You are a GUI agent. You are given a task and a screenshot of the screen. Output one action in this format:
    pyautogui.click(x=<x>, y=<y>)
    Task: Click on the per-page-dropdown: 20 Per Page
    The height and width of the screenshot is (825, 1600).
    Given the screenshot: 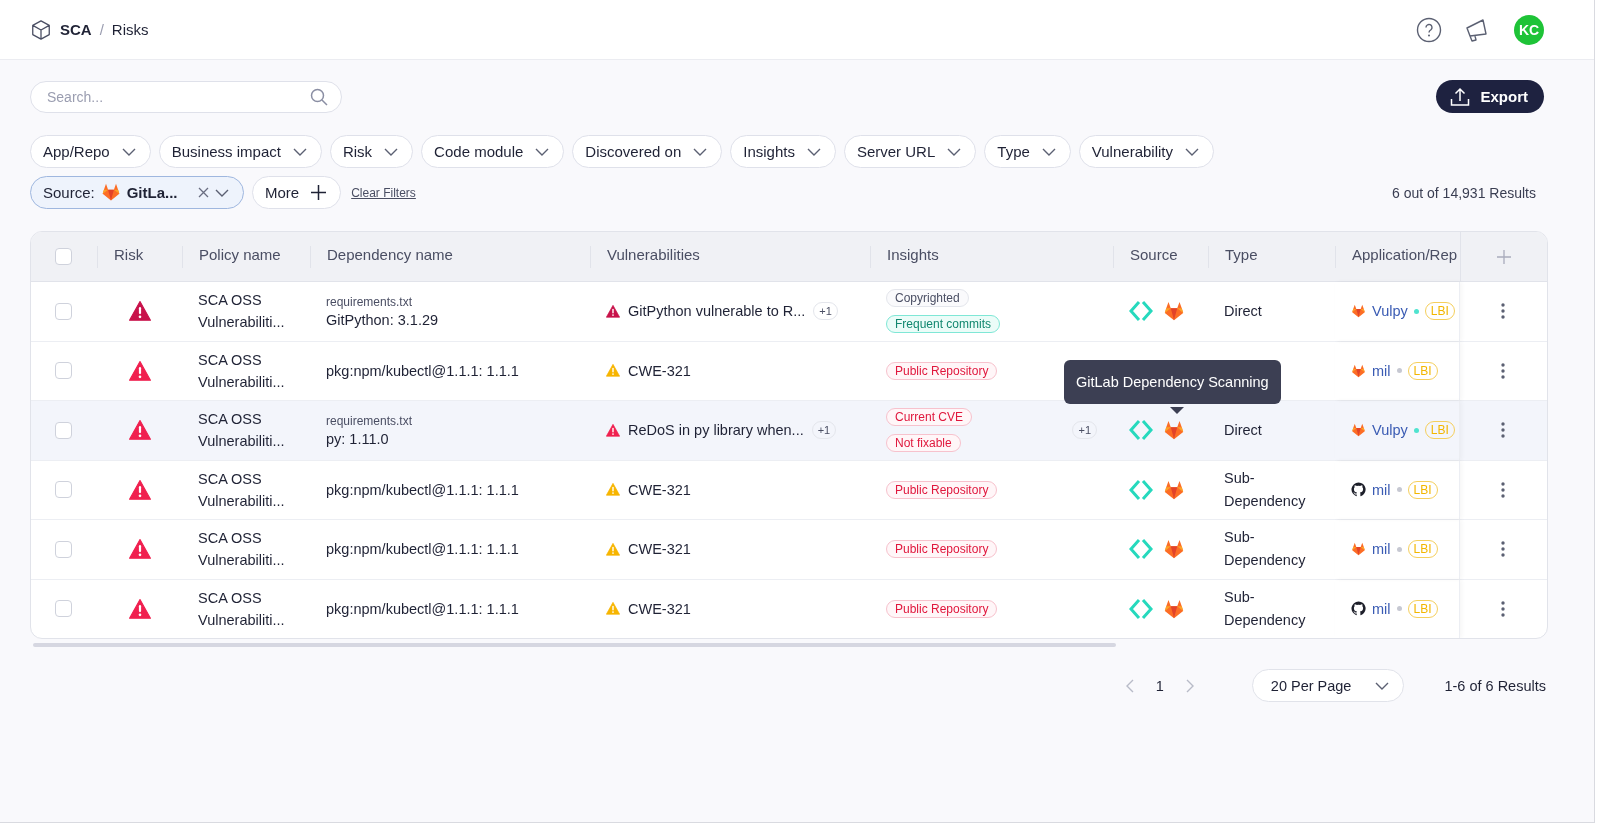 What is the action you would take?
    pyautogui.click(x=1328, y=685)
    